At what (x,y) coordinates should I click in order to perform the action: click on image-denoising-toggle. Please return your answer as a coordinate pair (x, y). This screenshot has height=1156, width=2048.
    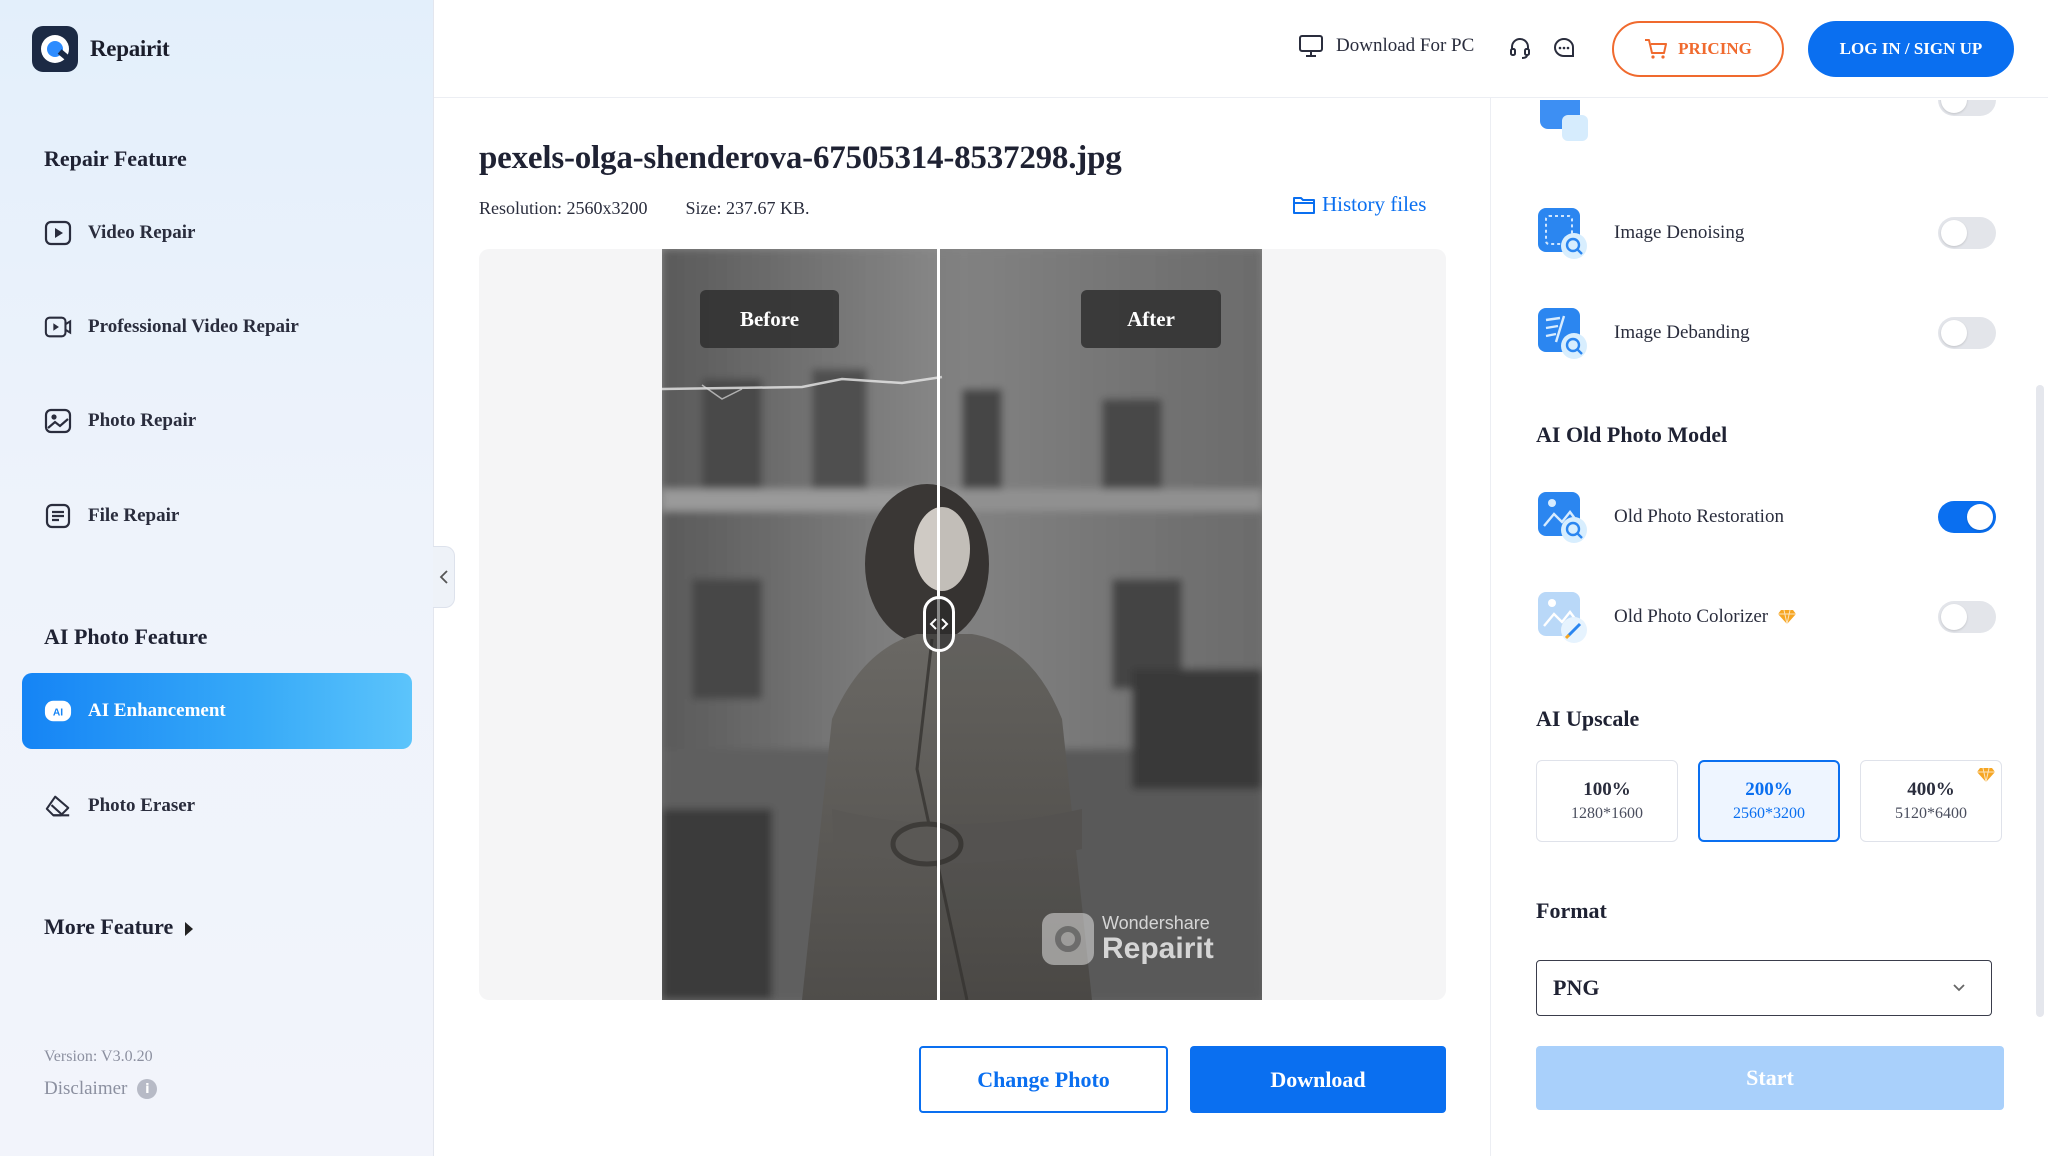
    Looking at the image, I should click on (1967, 233).